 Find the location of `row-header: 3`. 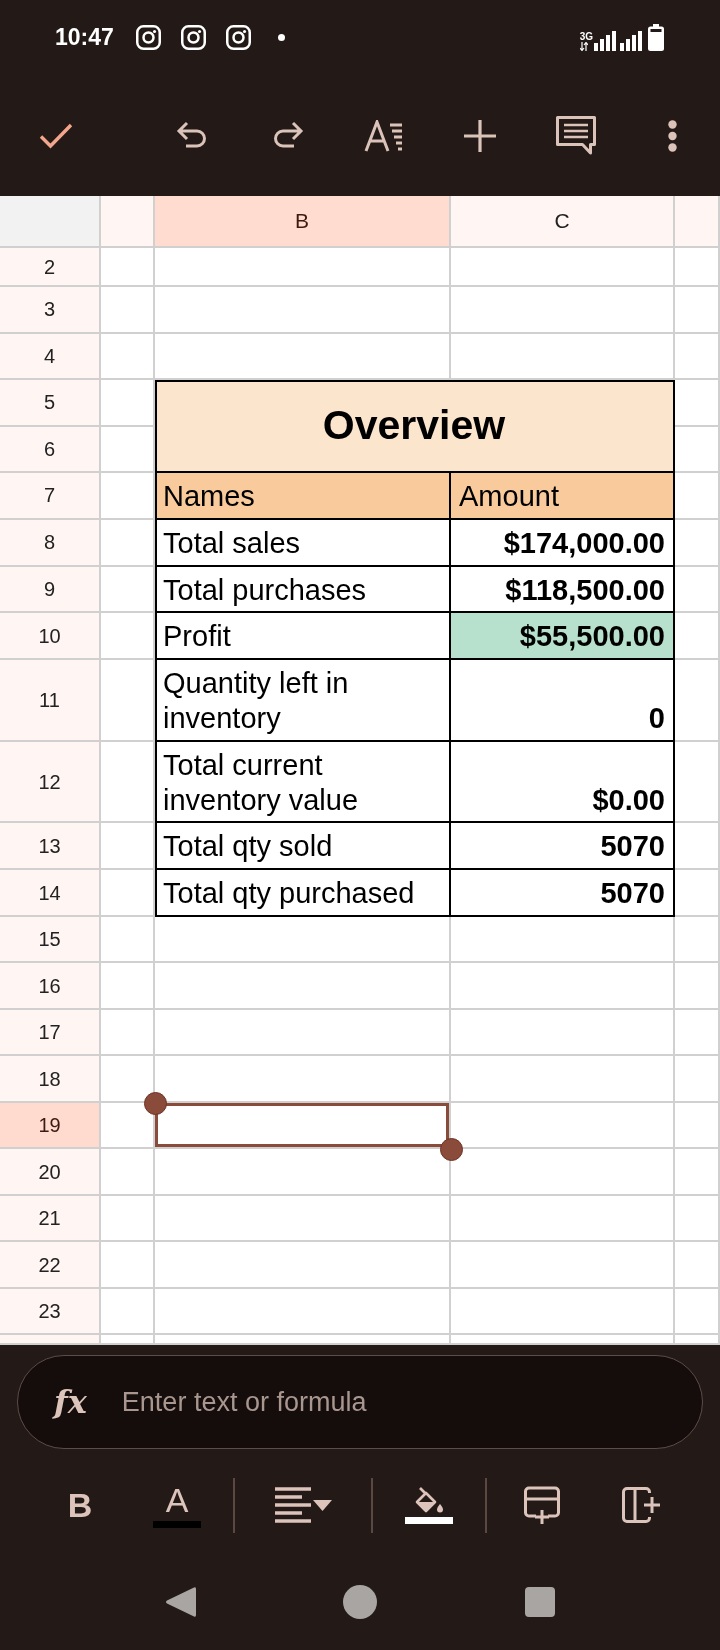

row-header: 3 is located at coordinates (50, 310).